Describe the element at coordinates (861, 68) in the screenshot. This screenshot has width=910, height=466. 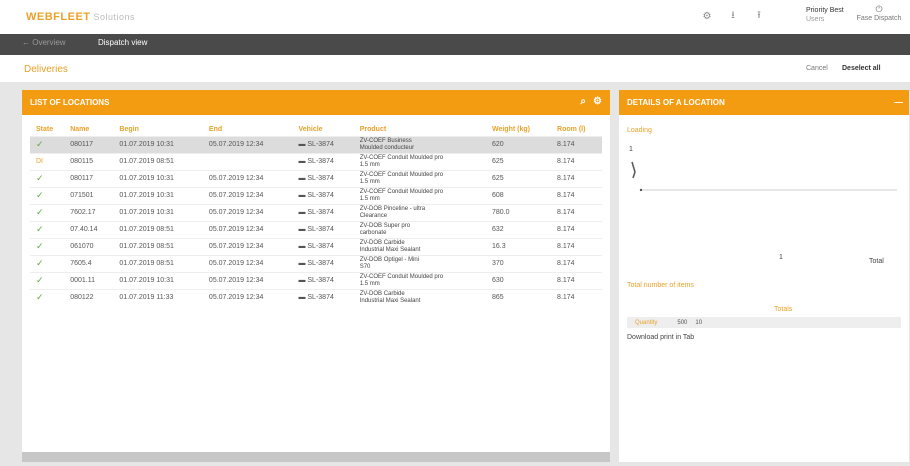
I see `deselect-all-button: Deselect all` at that location.